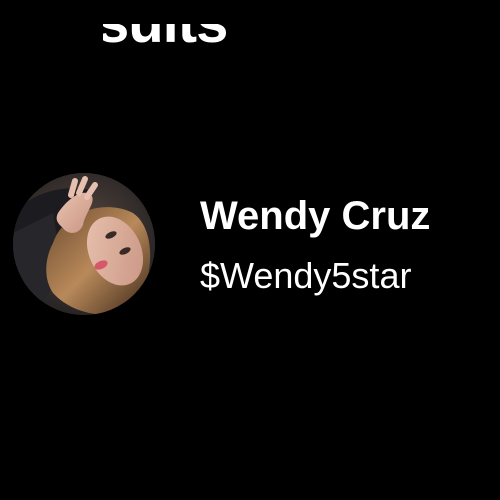 This screenshot has height=500, width=500. I want to click on profile-photo, so click(84, 244).